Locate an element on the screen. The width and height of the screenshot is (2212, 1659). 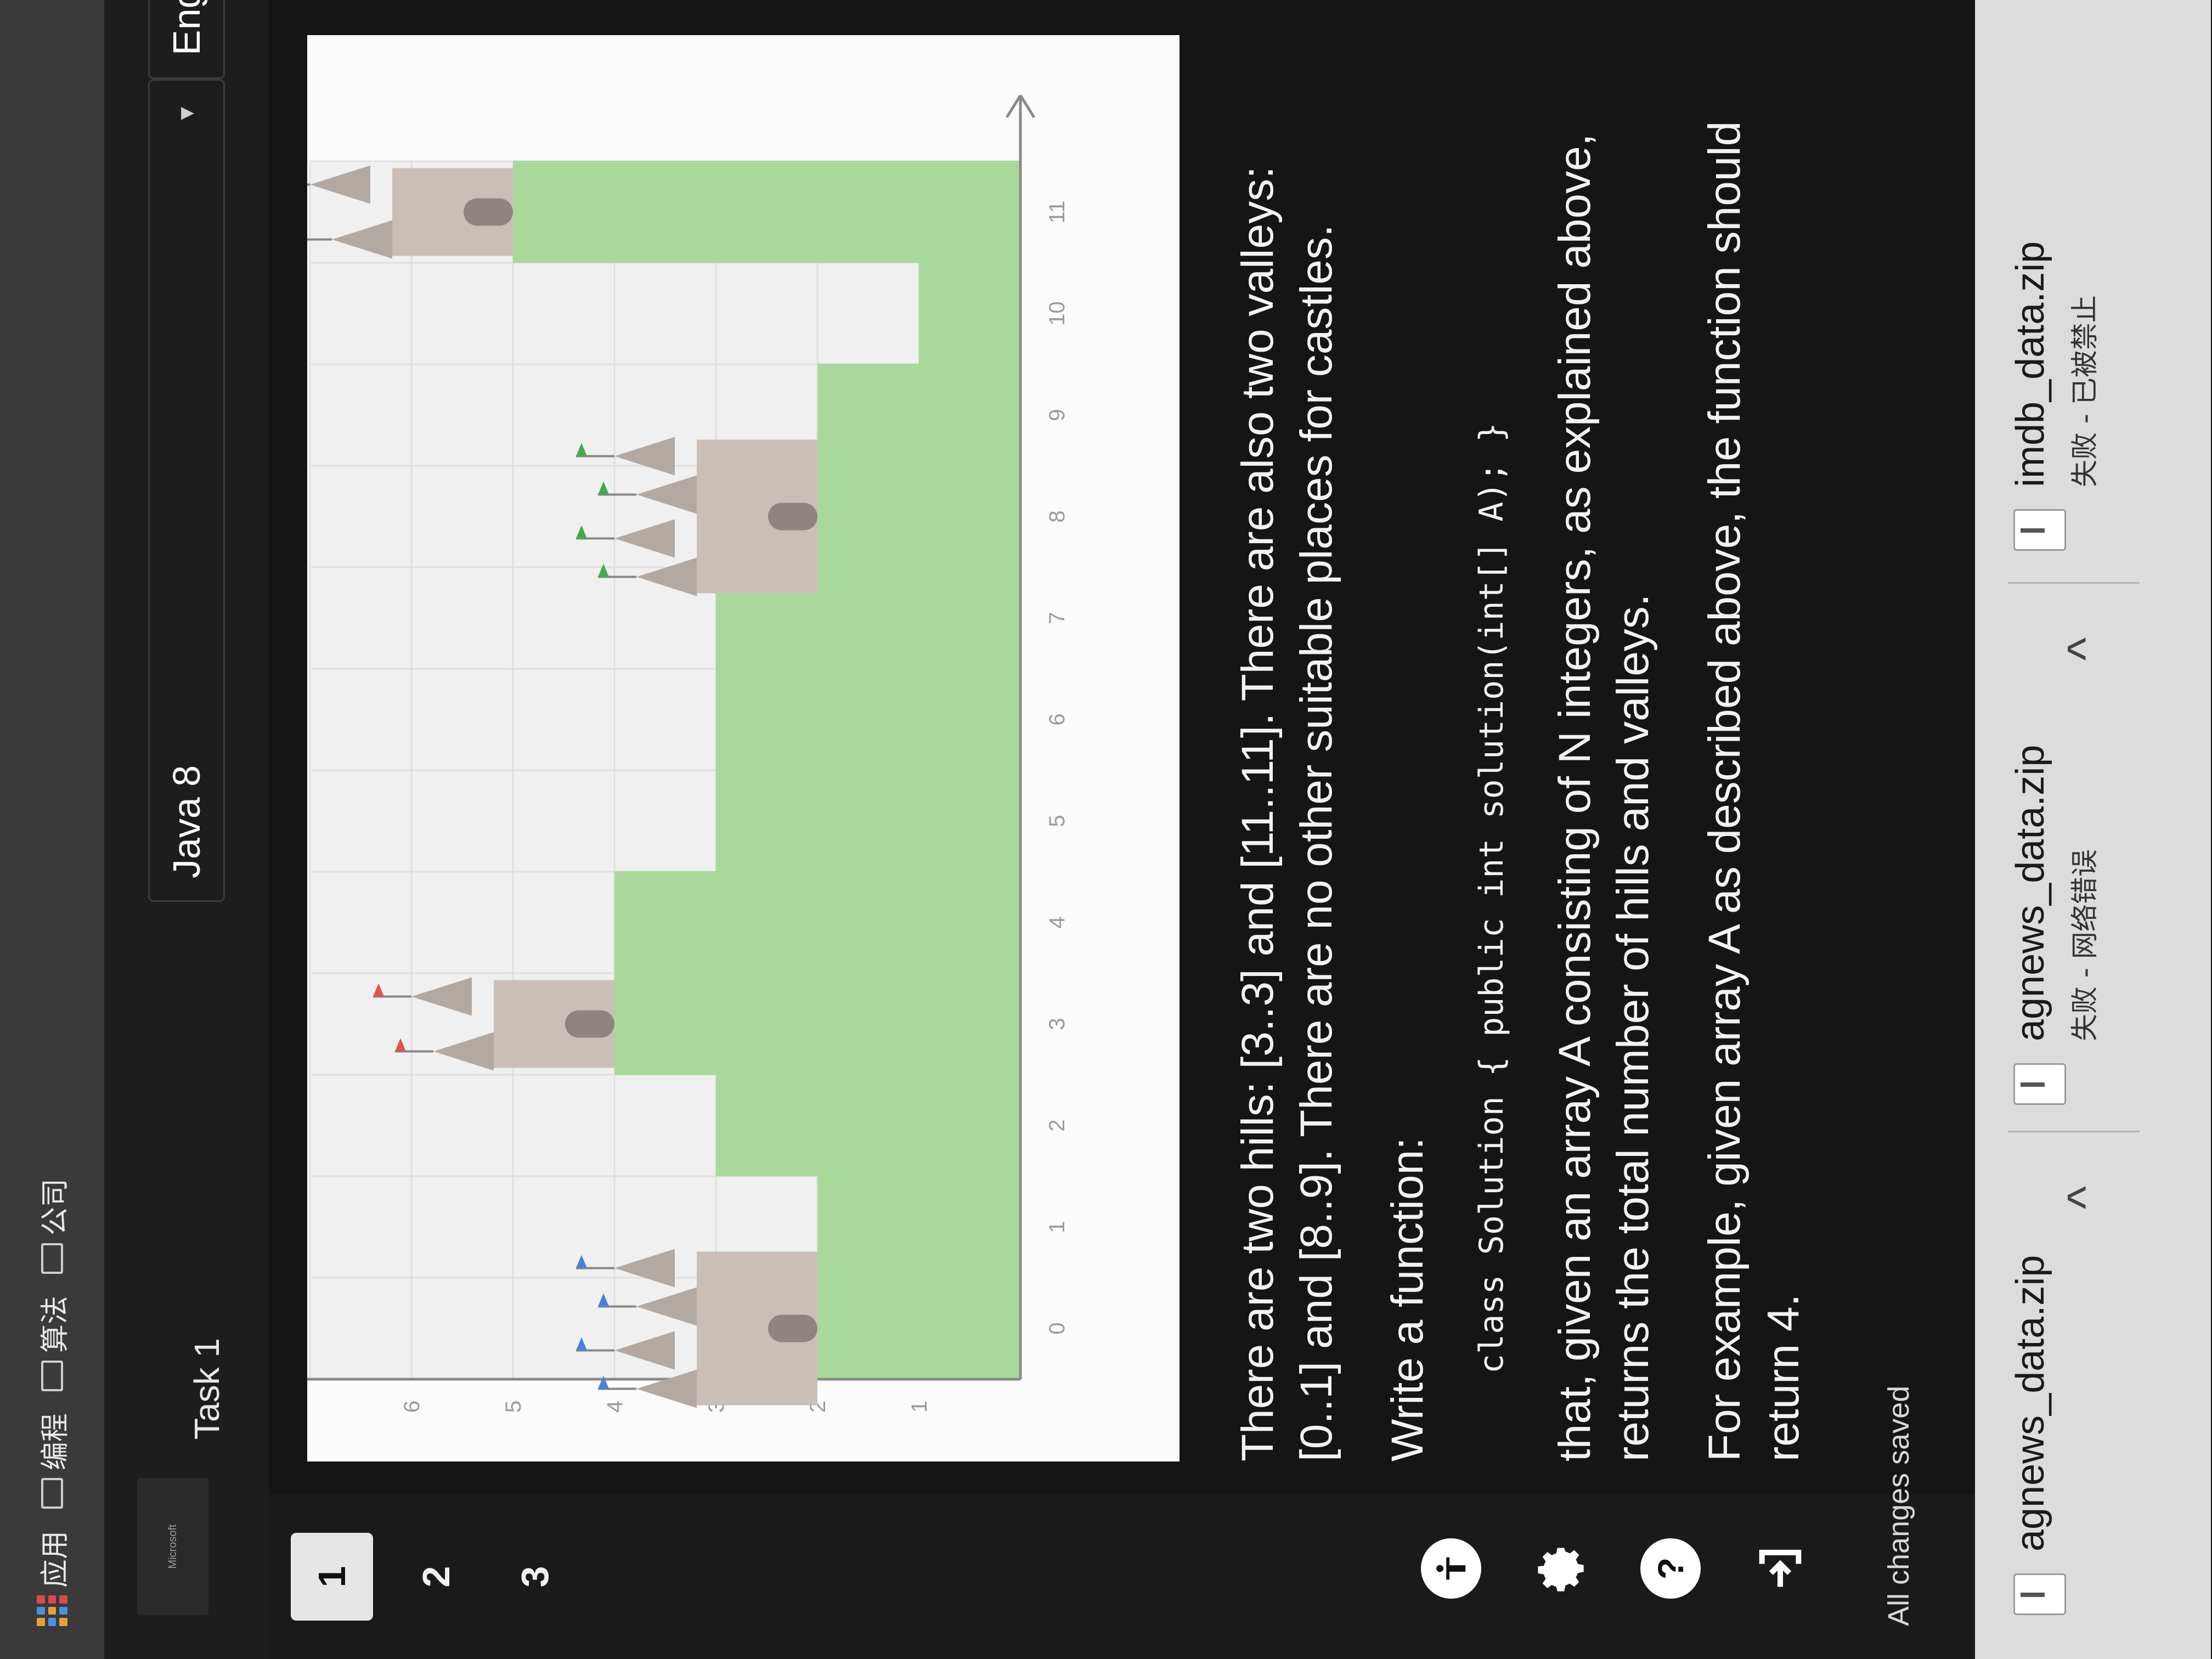
bookmark-folder-algorithms: 算法 is located at coordinates (53, 1343).